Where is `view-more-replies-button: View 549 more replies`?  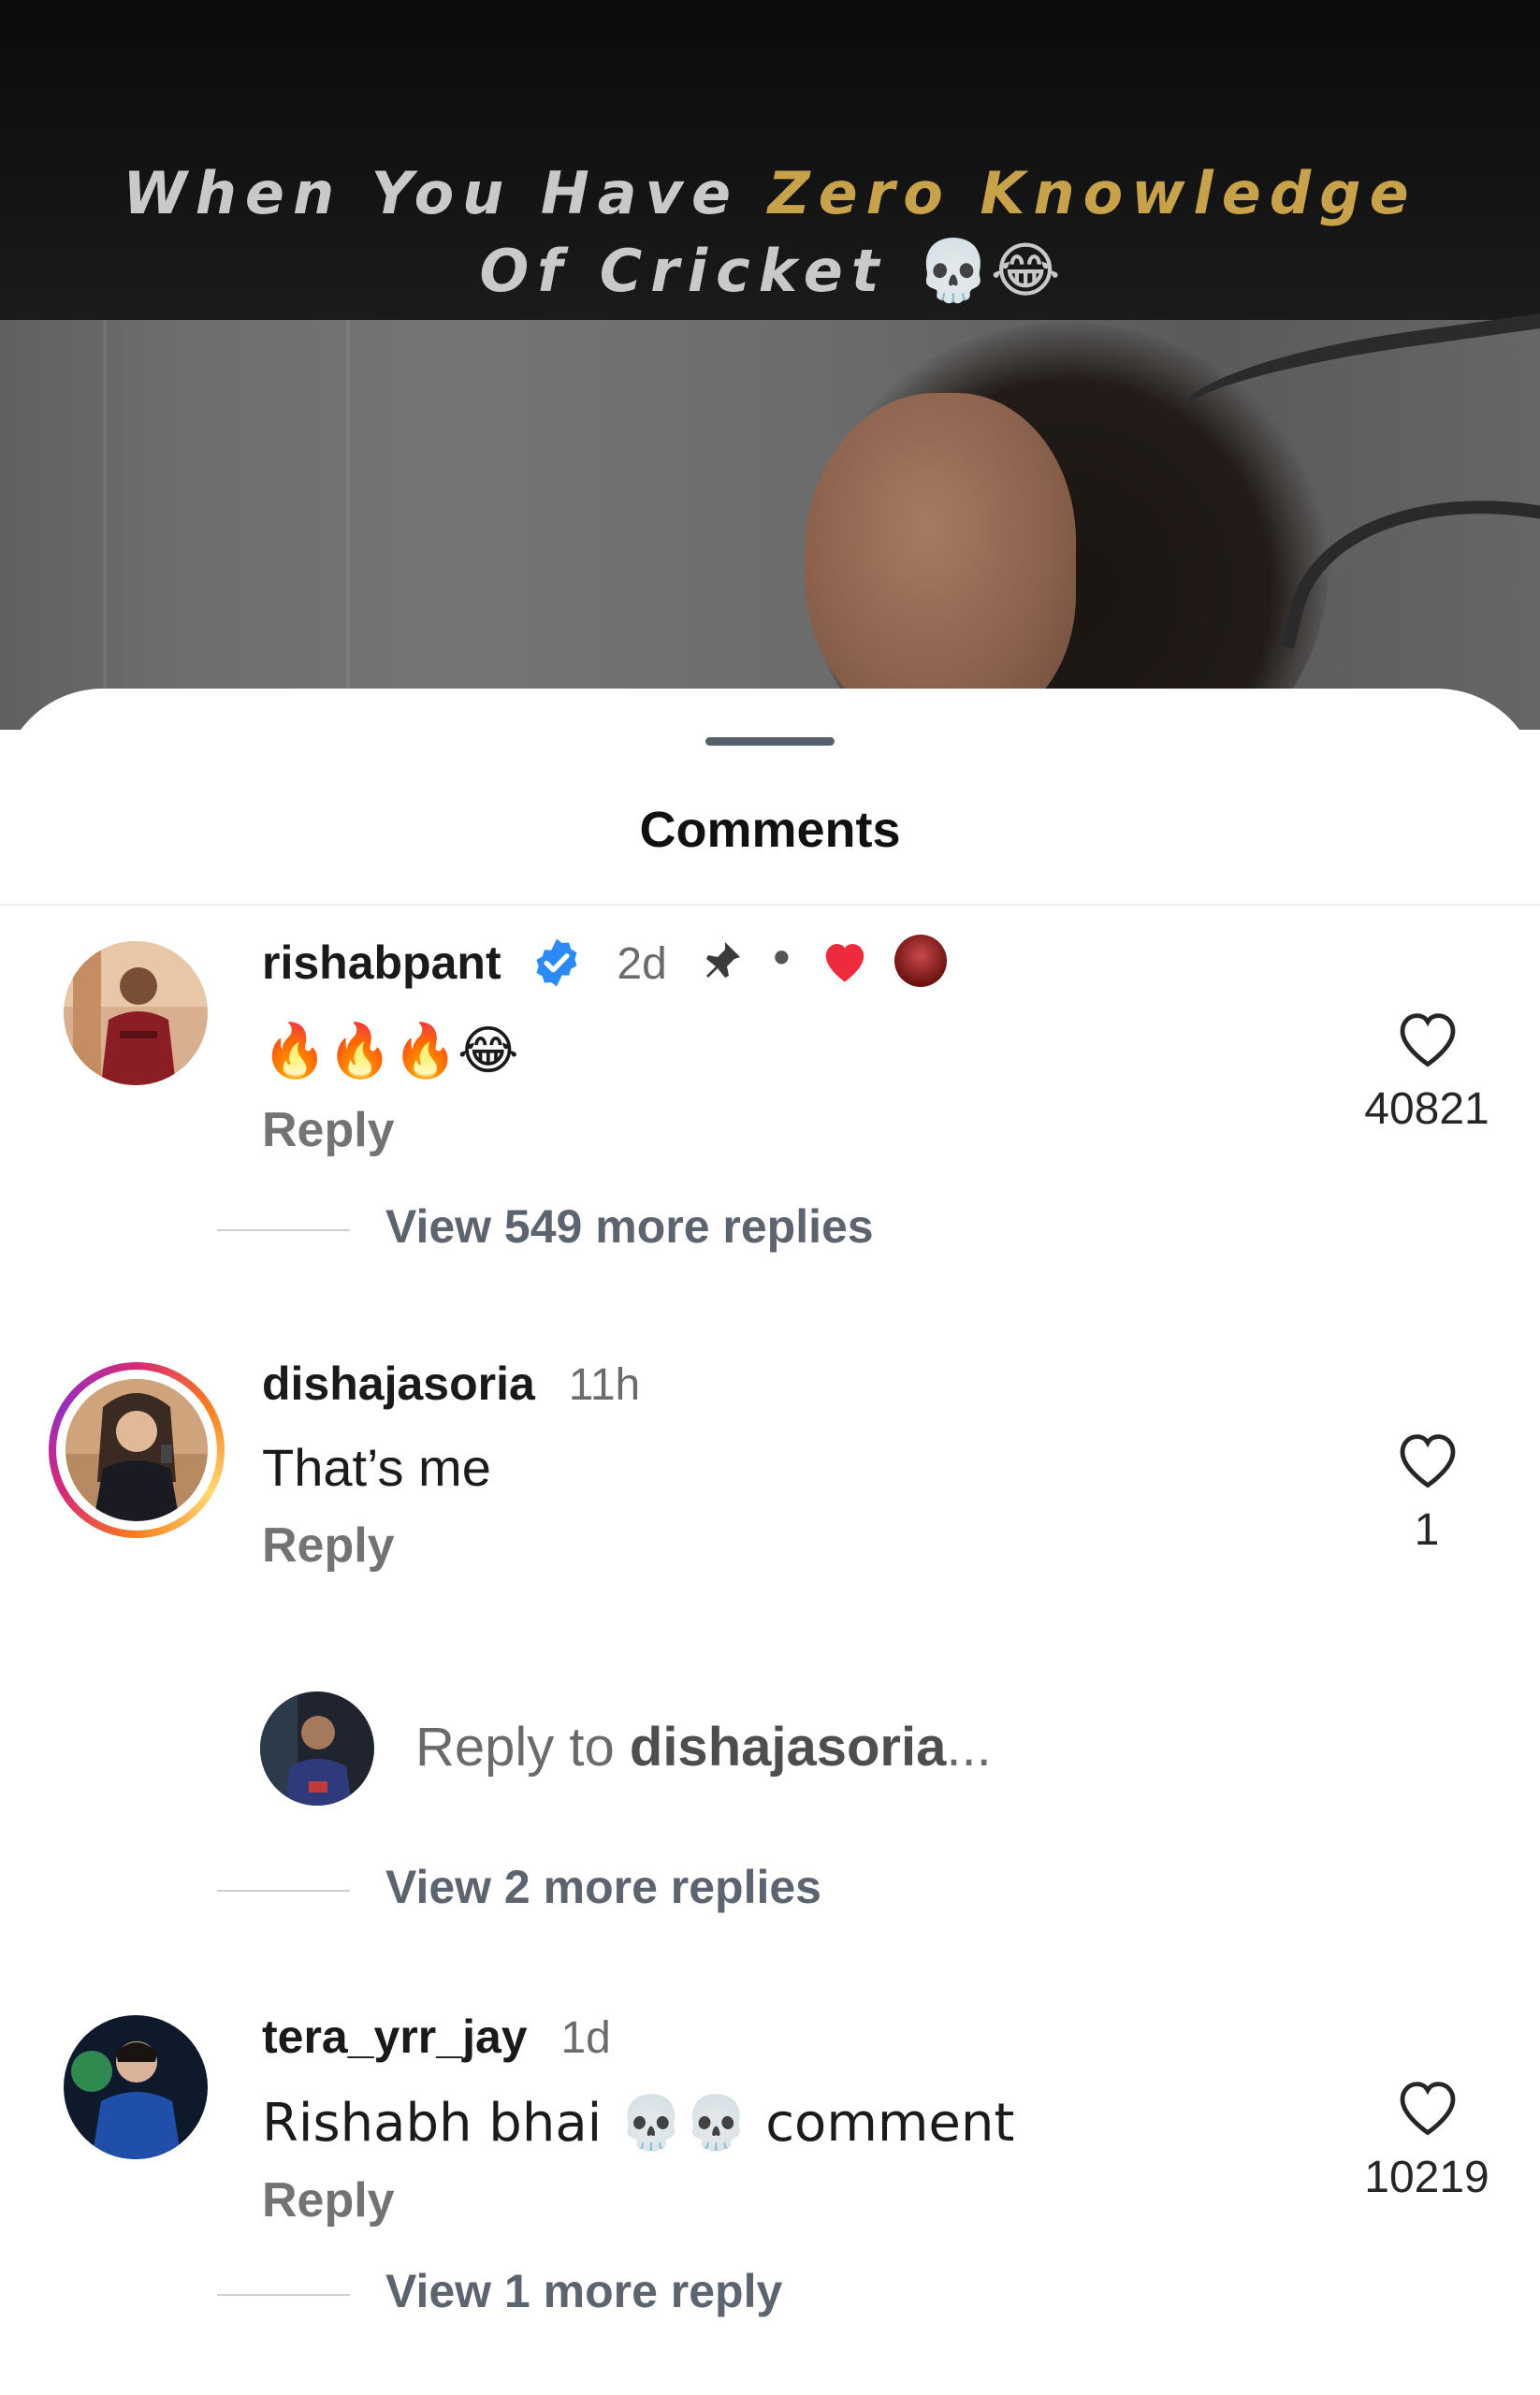 view-more-replies-button: View 549 more replies is located at coordinates (629, 1226).